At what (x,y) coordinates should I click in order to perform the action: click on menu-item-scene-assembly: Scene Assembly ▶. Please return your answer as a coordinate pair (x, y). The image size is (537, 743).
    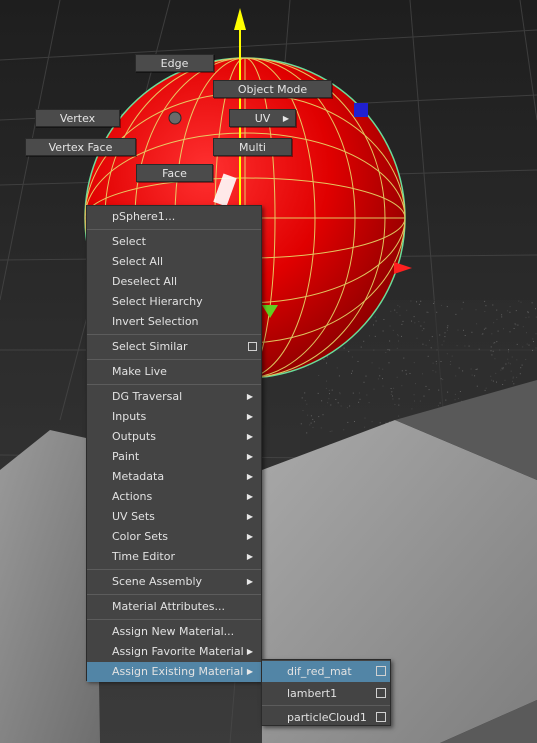
    Looking at the image, I should click on (174, 582).